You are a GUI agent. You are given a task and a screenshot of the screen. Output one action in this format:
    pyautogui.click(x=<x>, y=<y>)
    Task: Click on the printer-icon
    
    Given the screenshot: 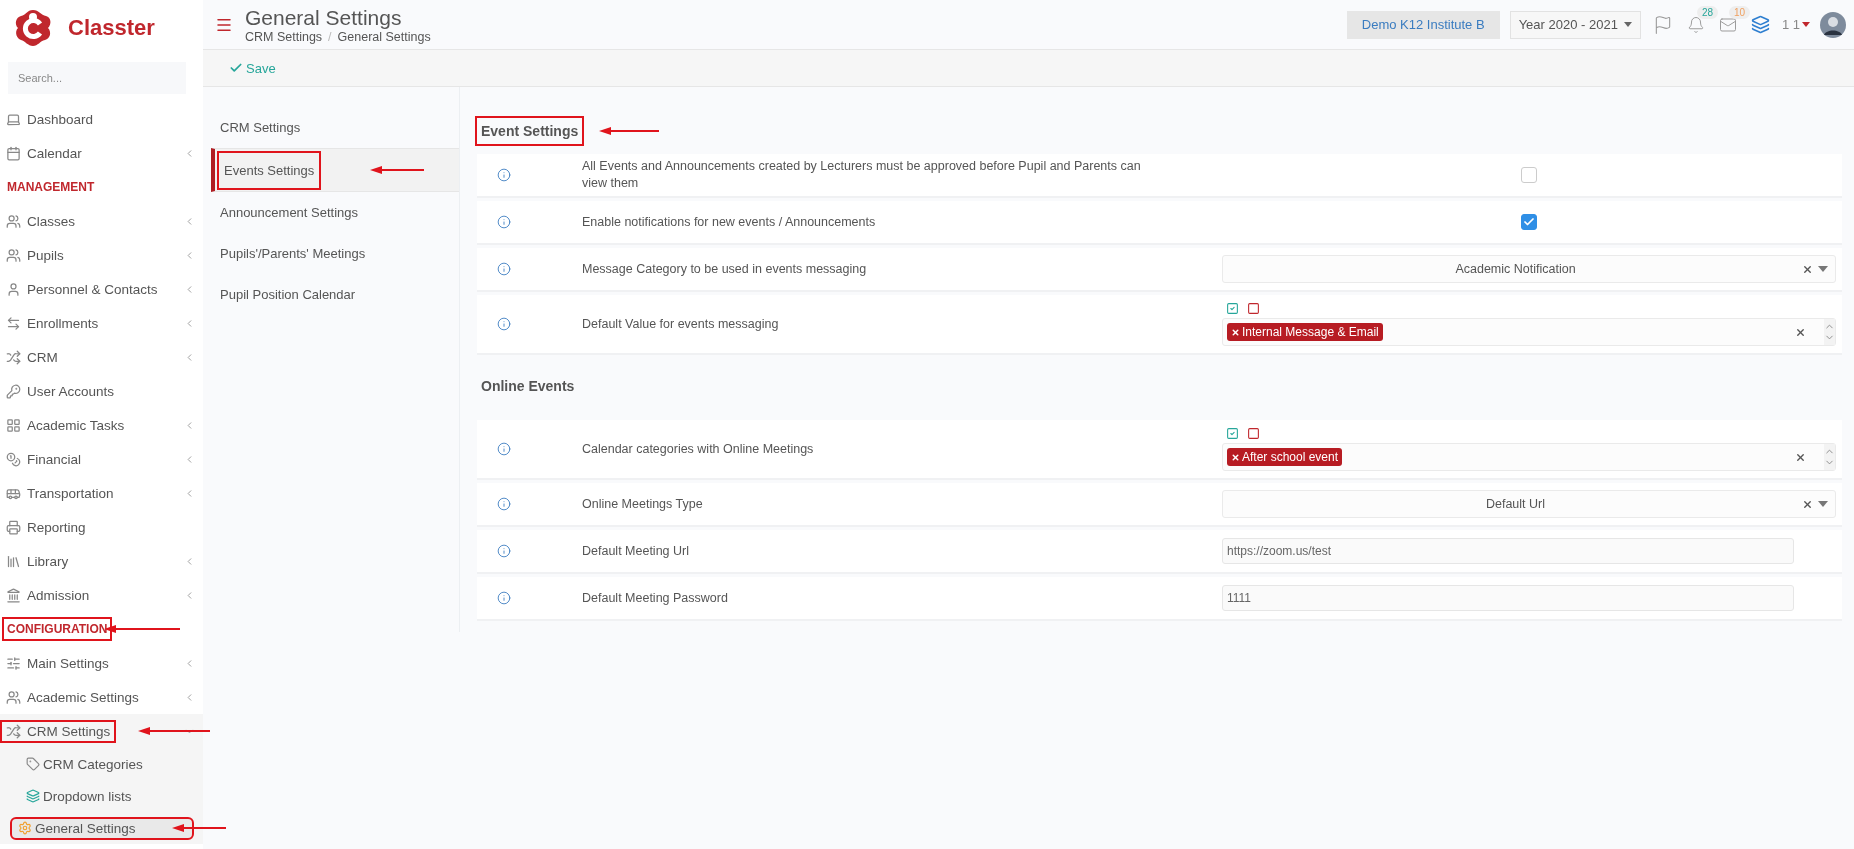 What is the action you would take?
    pyautogui.click(x=13, y=527)
    